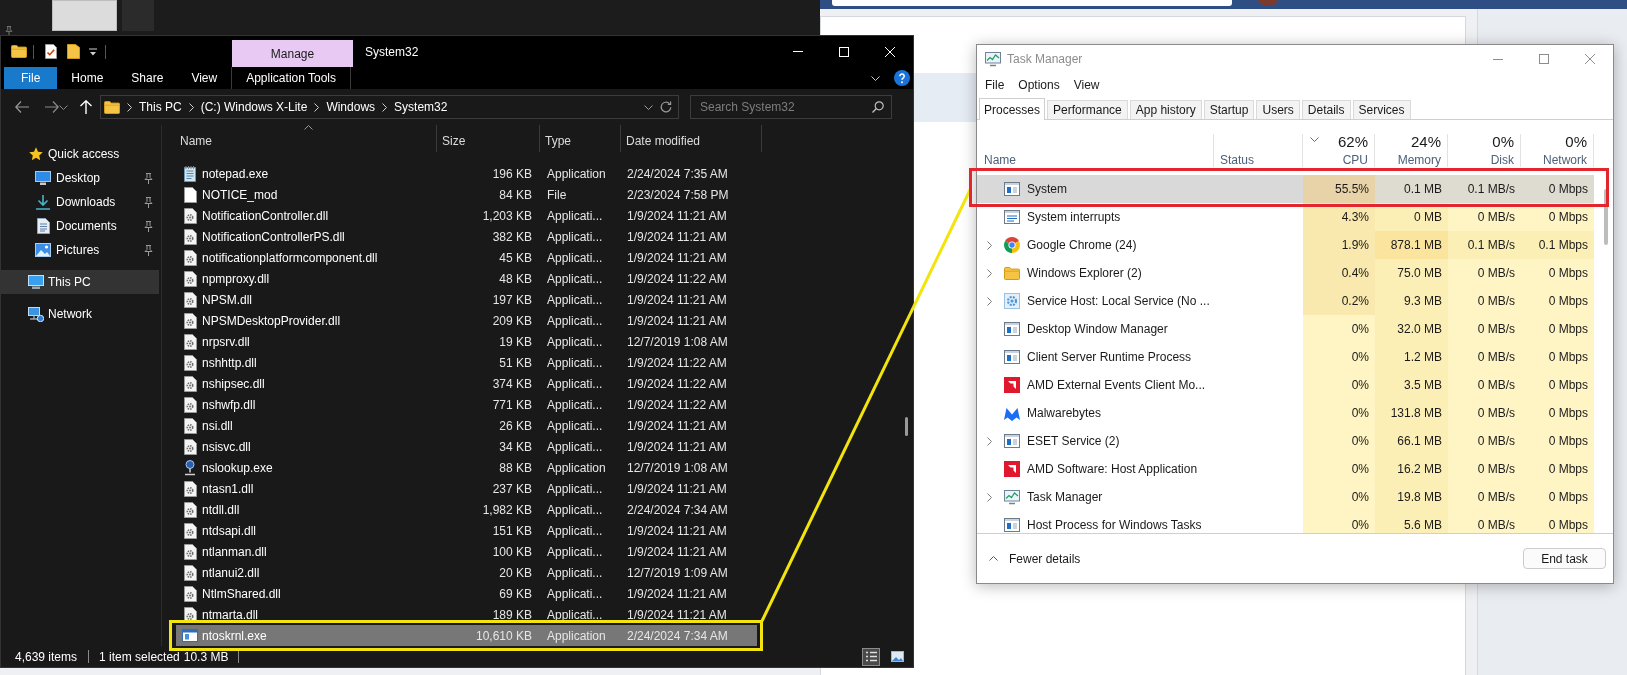 The height and width of the screenshot is (675, 1627). I want to click on breadcrumb: Windows, so click(351, 107).